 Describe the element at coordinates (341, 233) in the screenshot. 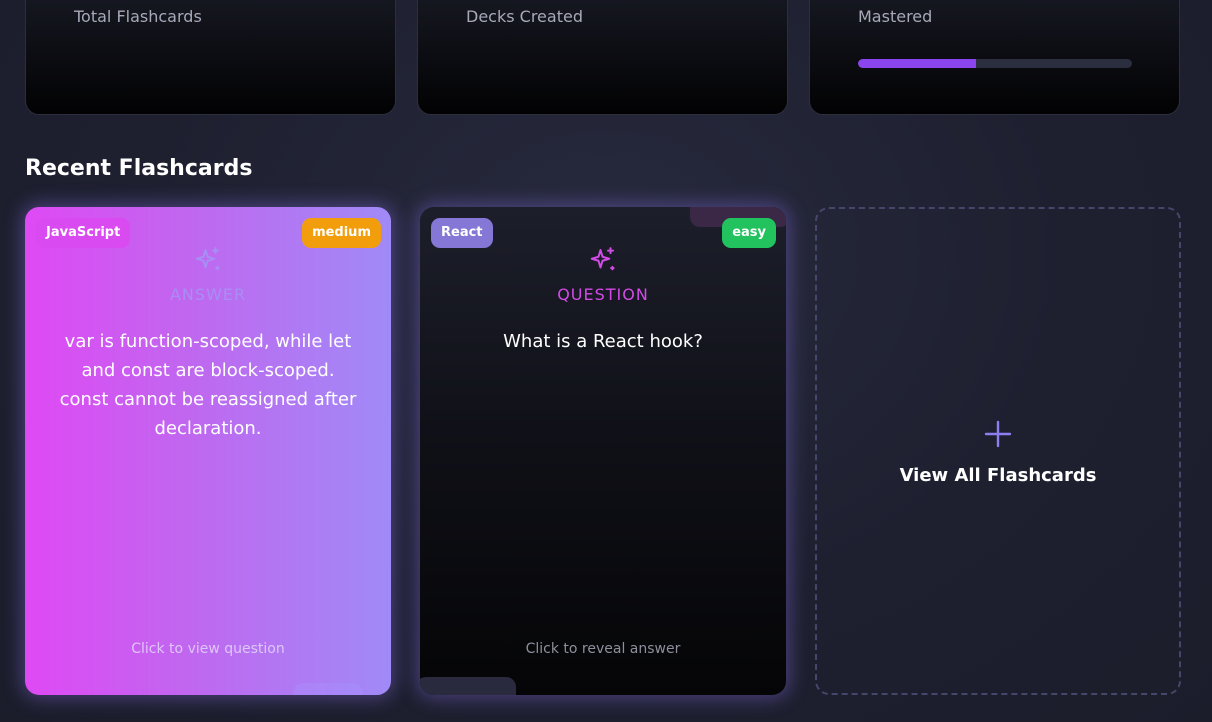

I see `difficulty-badge: medium` at that location.